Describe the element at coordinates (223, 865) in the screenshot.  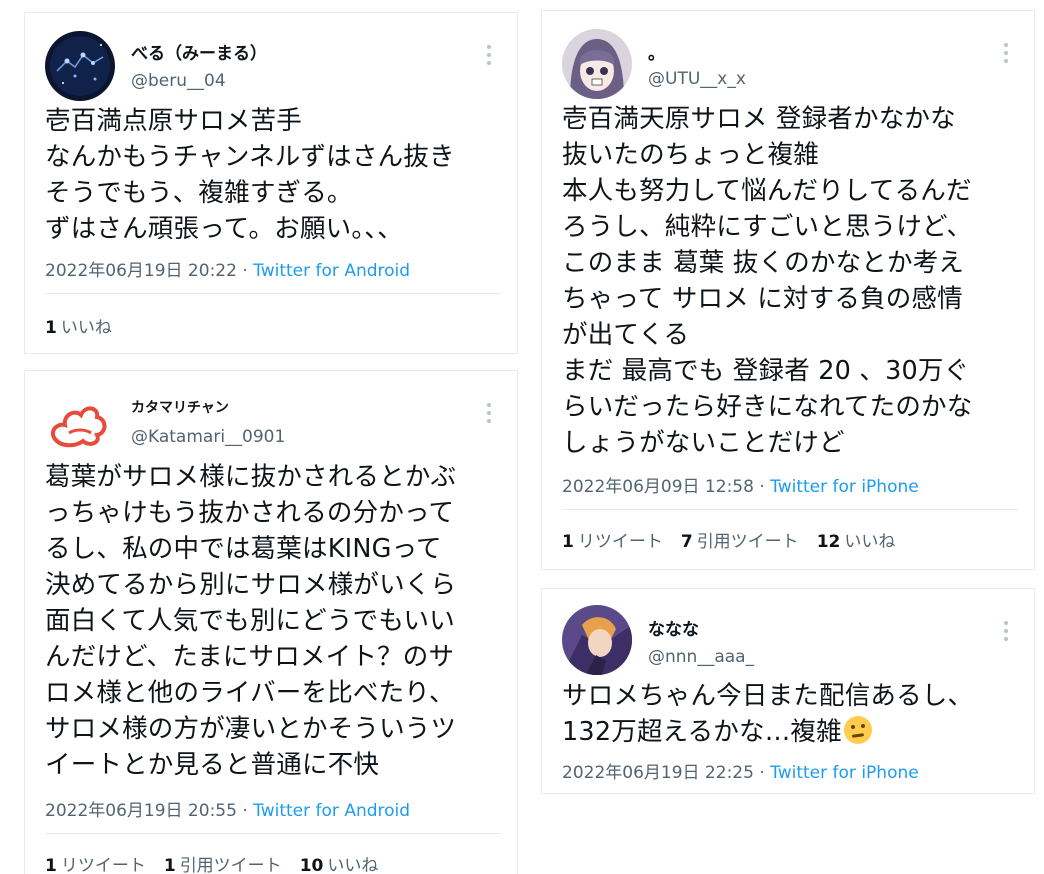
I see `quote-tweet-count: 1 引用ツイート` at that location.